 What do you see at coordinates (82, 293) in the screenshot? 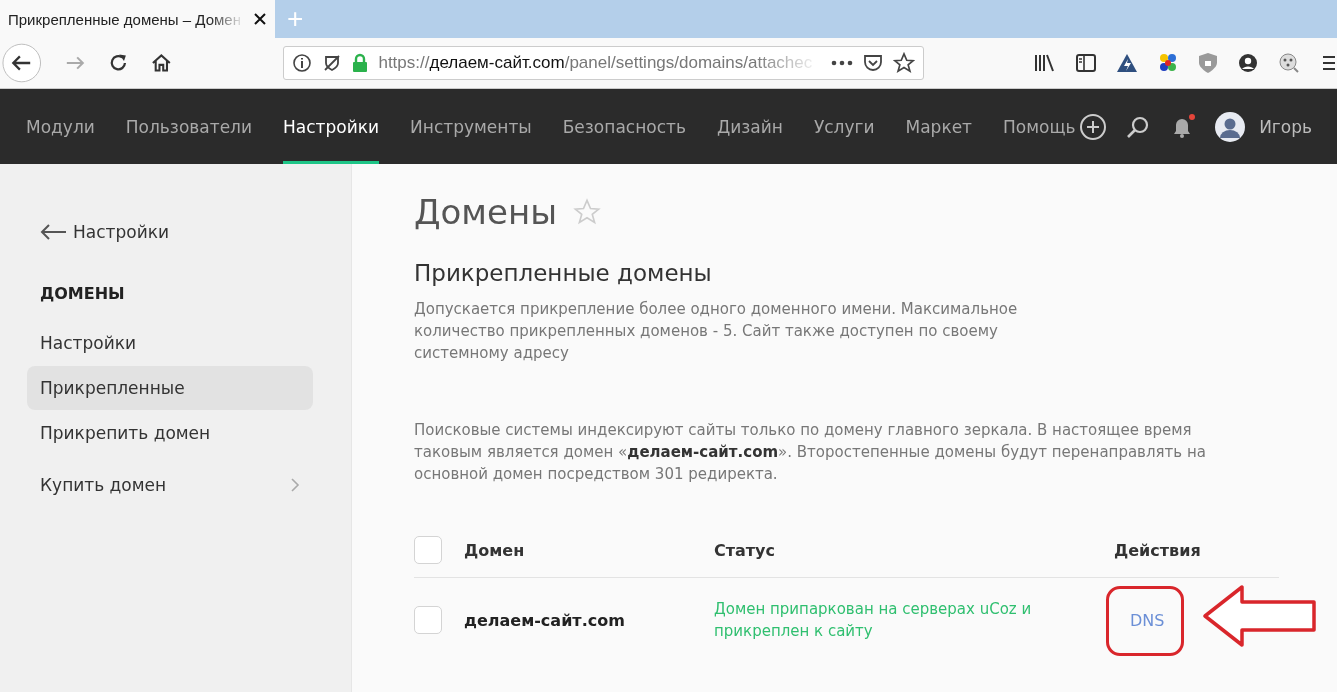
I see `section-heading: ДОМЕНЫ` at bounding box center [82, 293].